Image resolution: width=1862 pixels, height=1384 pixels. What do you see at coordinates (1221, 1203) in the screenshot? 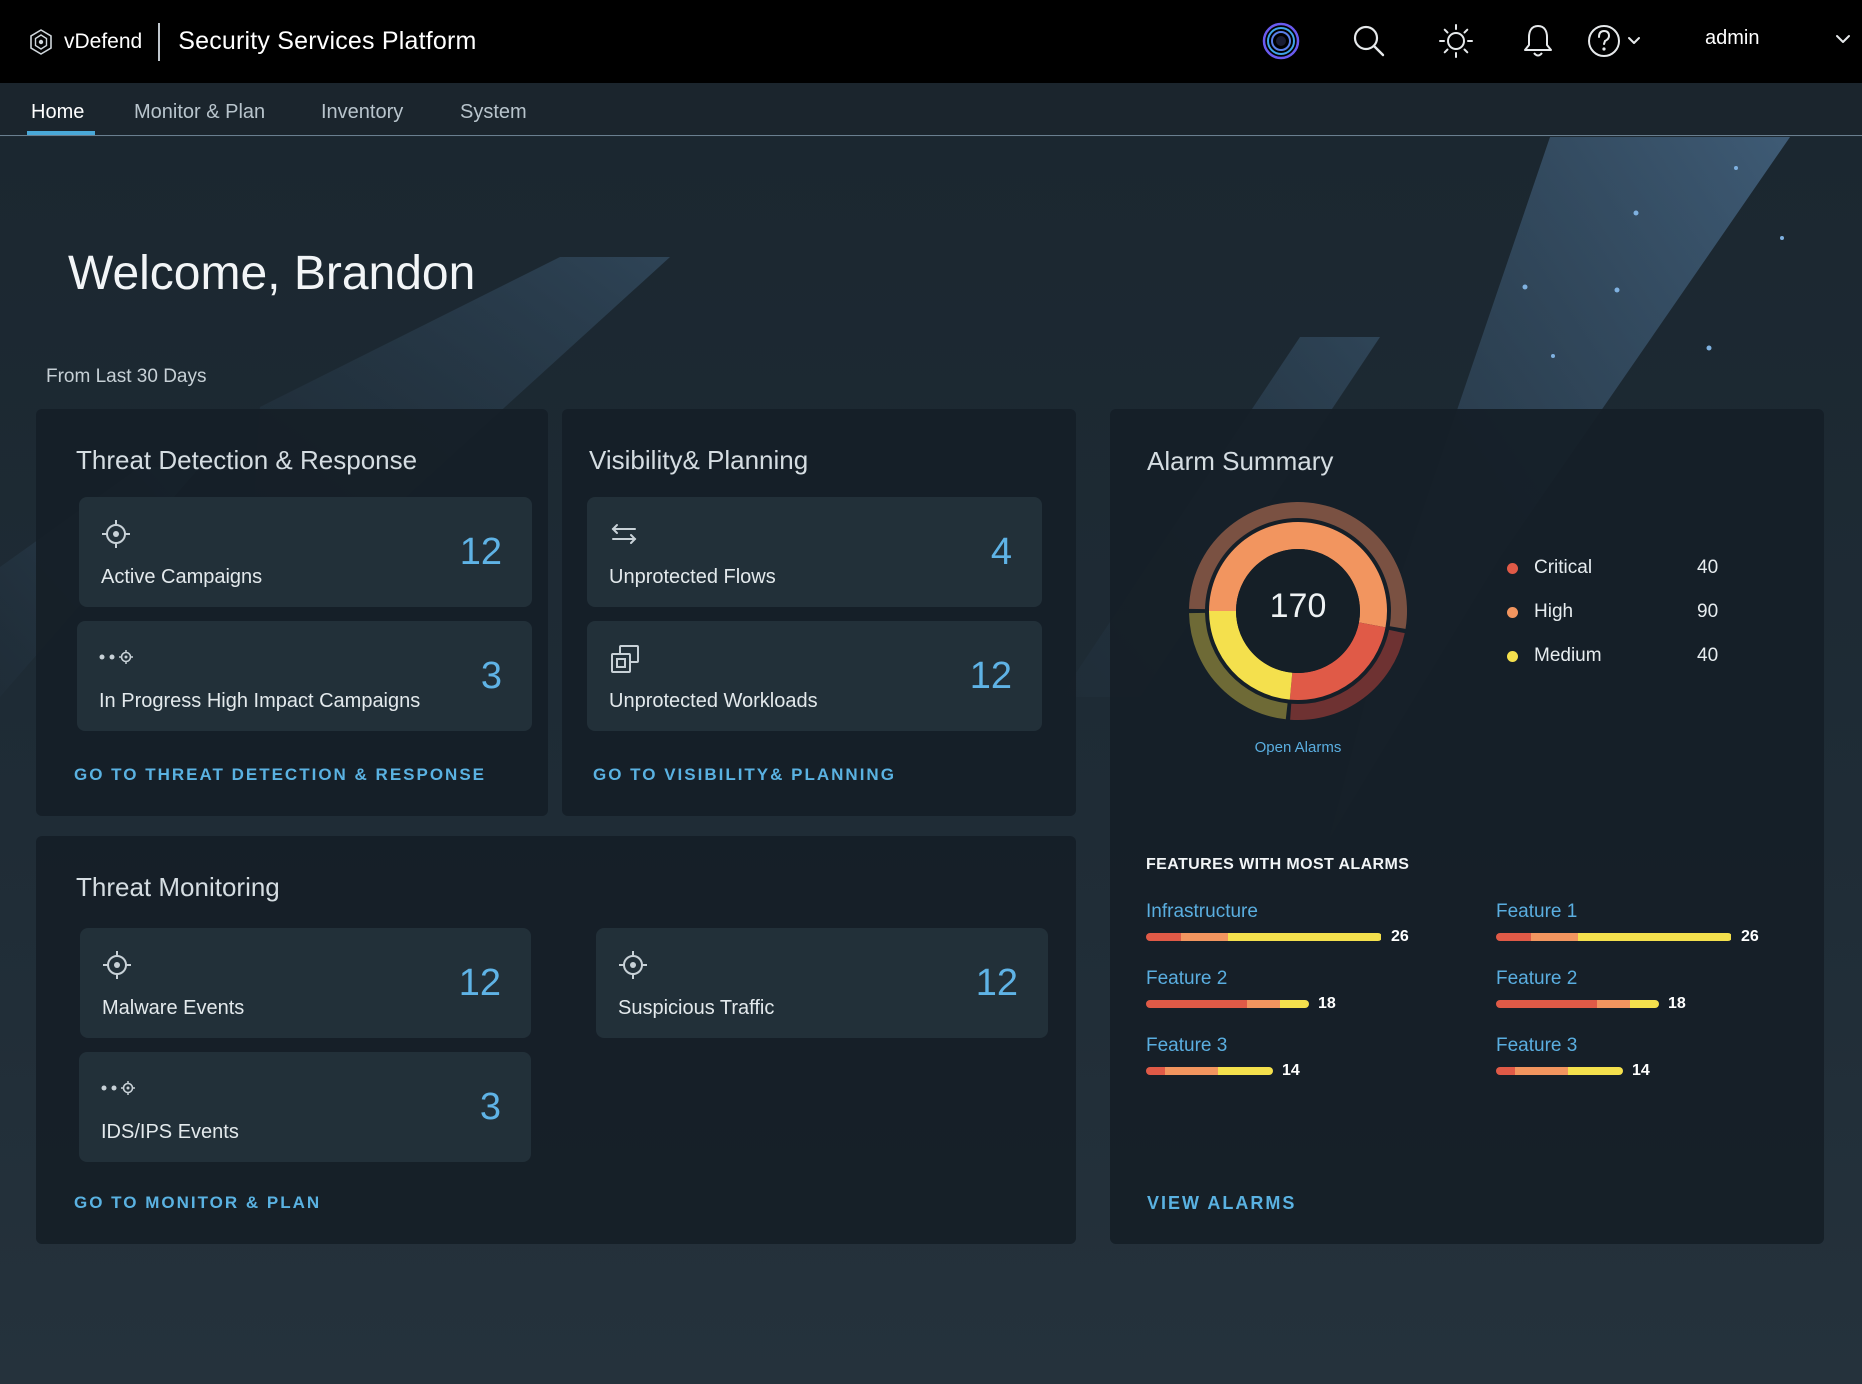
I see `view-alarms-link: VIEW ALARMS` at bounding box center [1221, 1203].